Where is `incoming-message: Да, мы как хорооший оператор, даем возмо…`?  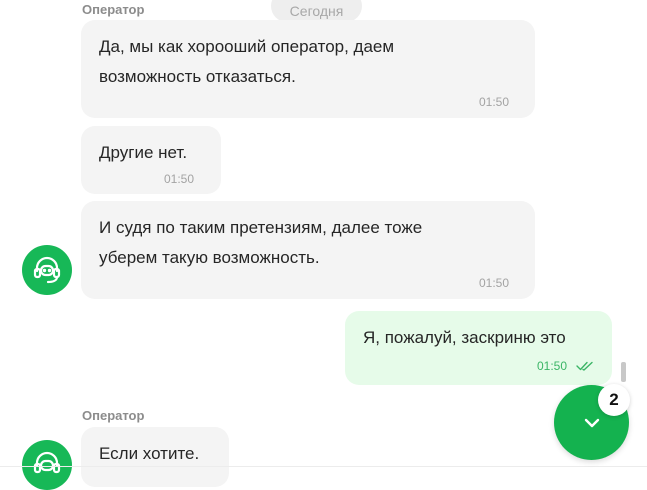
incoming-message: Да, мы как хорооший оператор, даем возмо… is located at coordinates (308, 69).